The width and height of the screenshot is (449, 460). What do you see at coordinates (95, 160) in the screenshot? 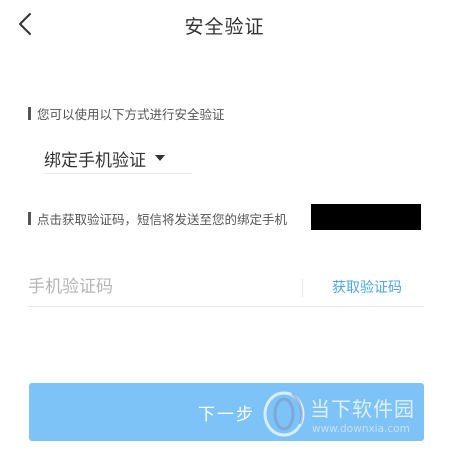
I see `verify-method-selected: 绑定手机验证` at bounding box center [95, 160].